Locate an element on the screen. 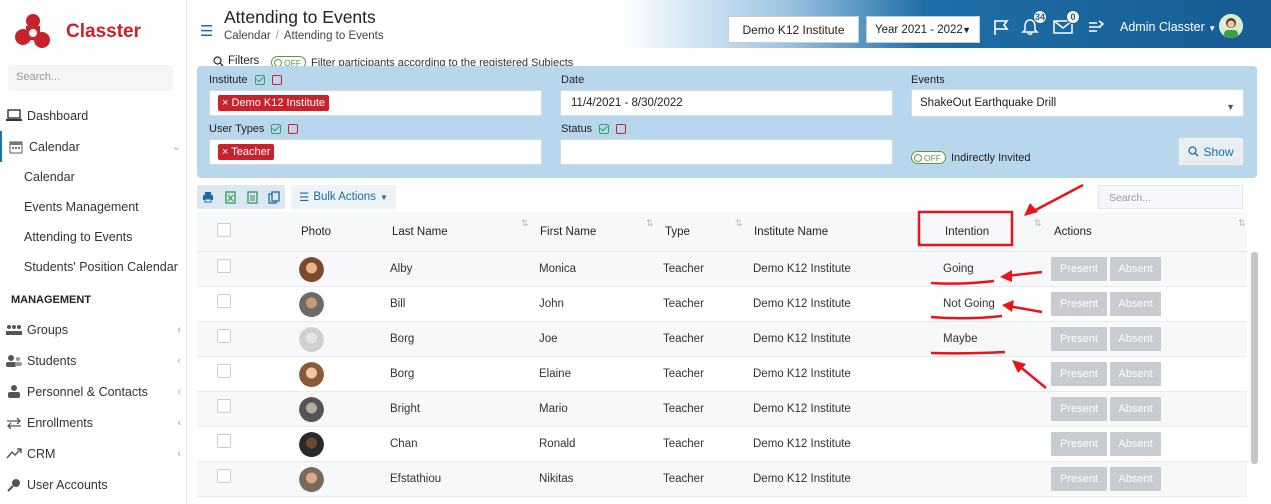 The image size is (1271, 504). breadcrumb-item-current: Attending to Events is located at coordinates (333, 36).